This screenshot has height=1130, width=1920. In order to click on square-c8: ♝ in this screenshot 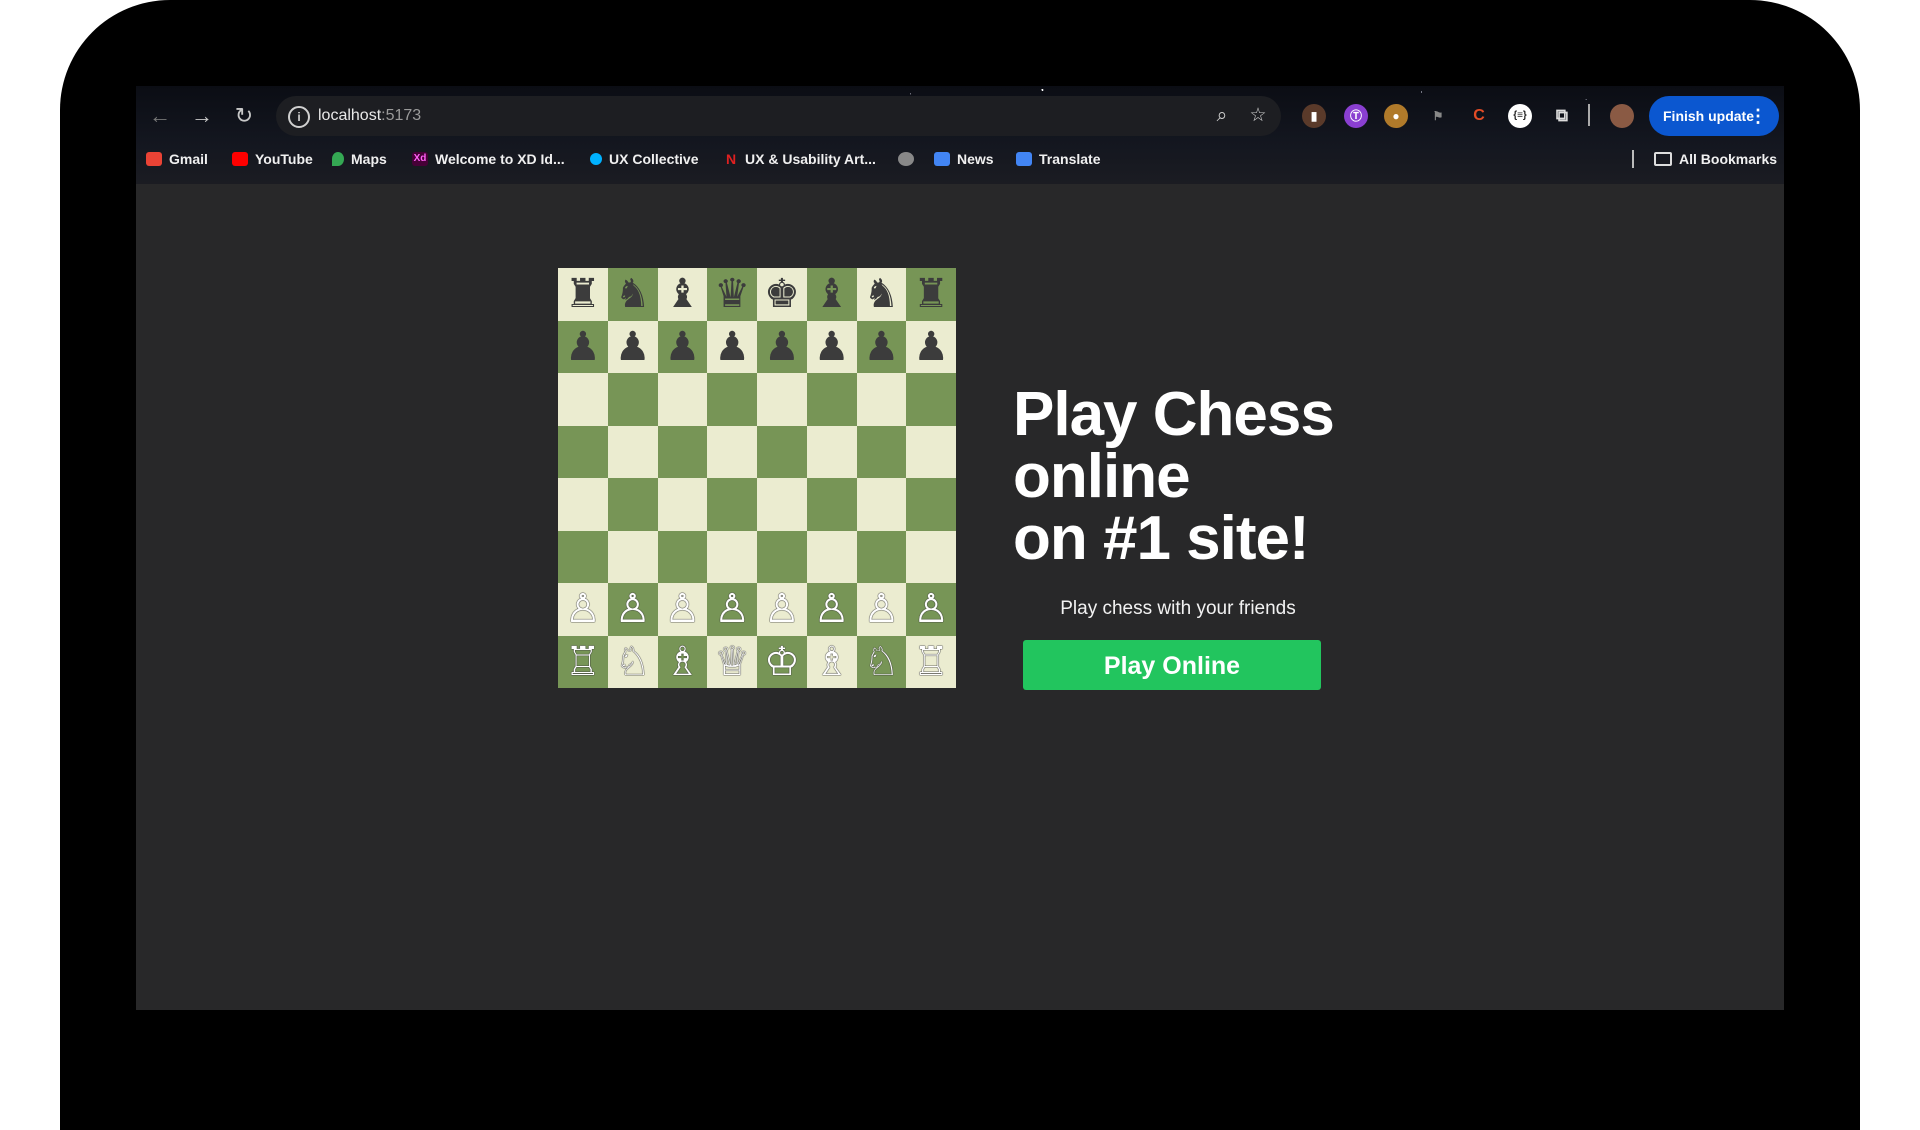, I will do `click(682, 294)`.